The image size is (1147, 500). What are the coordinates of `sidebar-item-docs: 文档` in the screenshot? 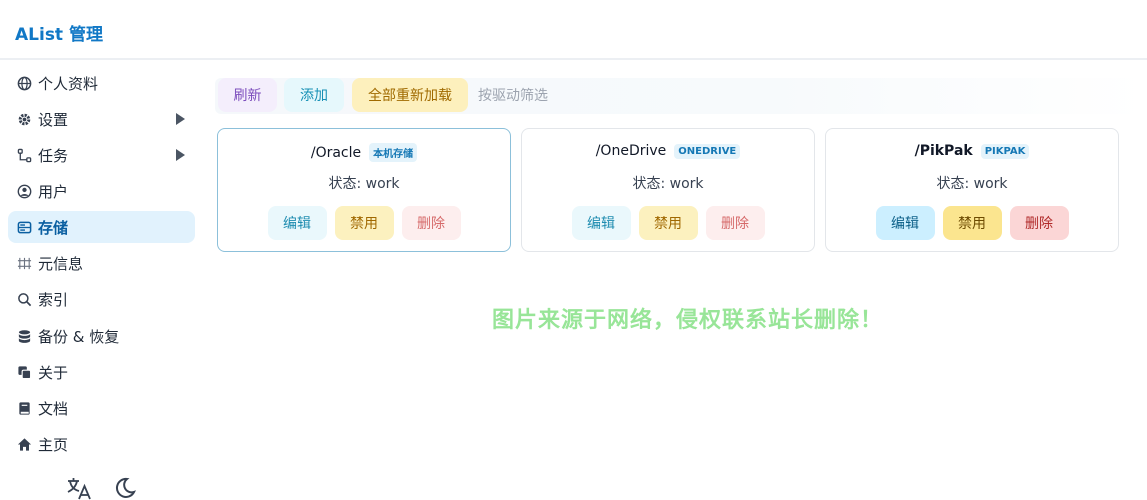 It's located at (101, 408).